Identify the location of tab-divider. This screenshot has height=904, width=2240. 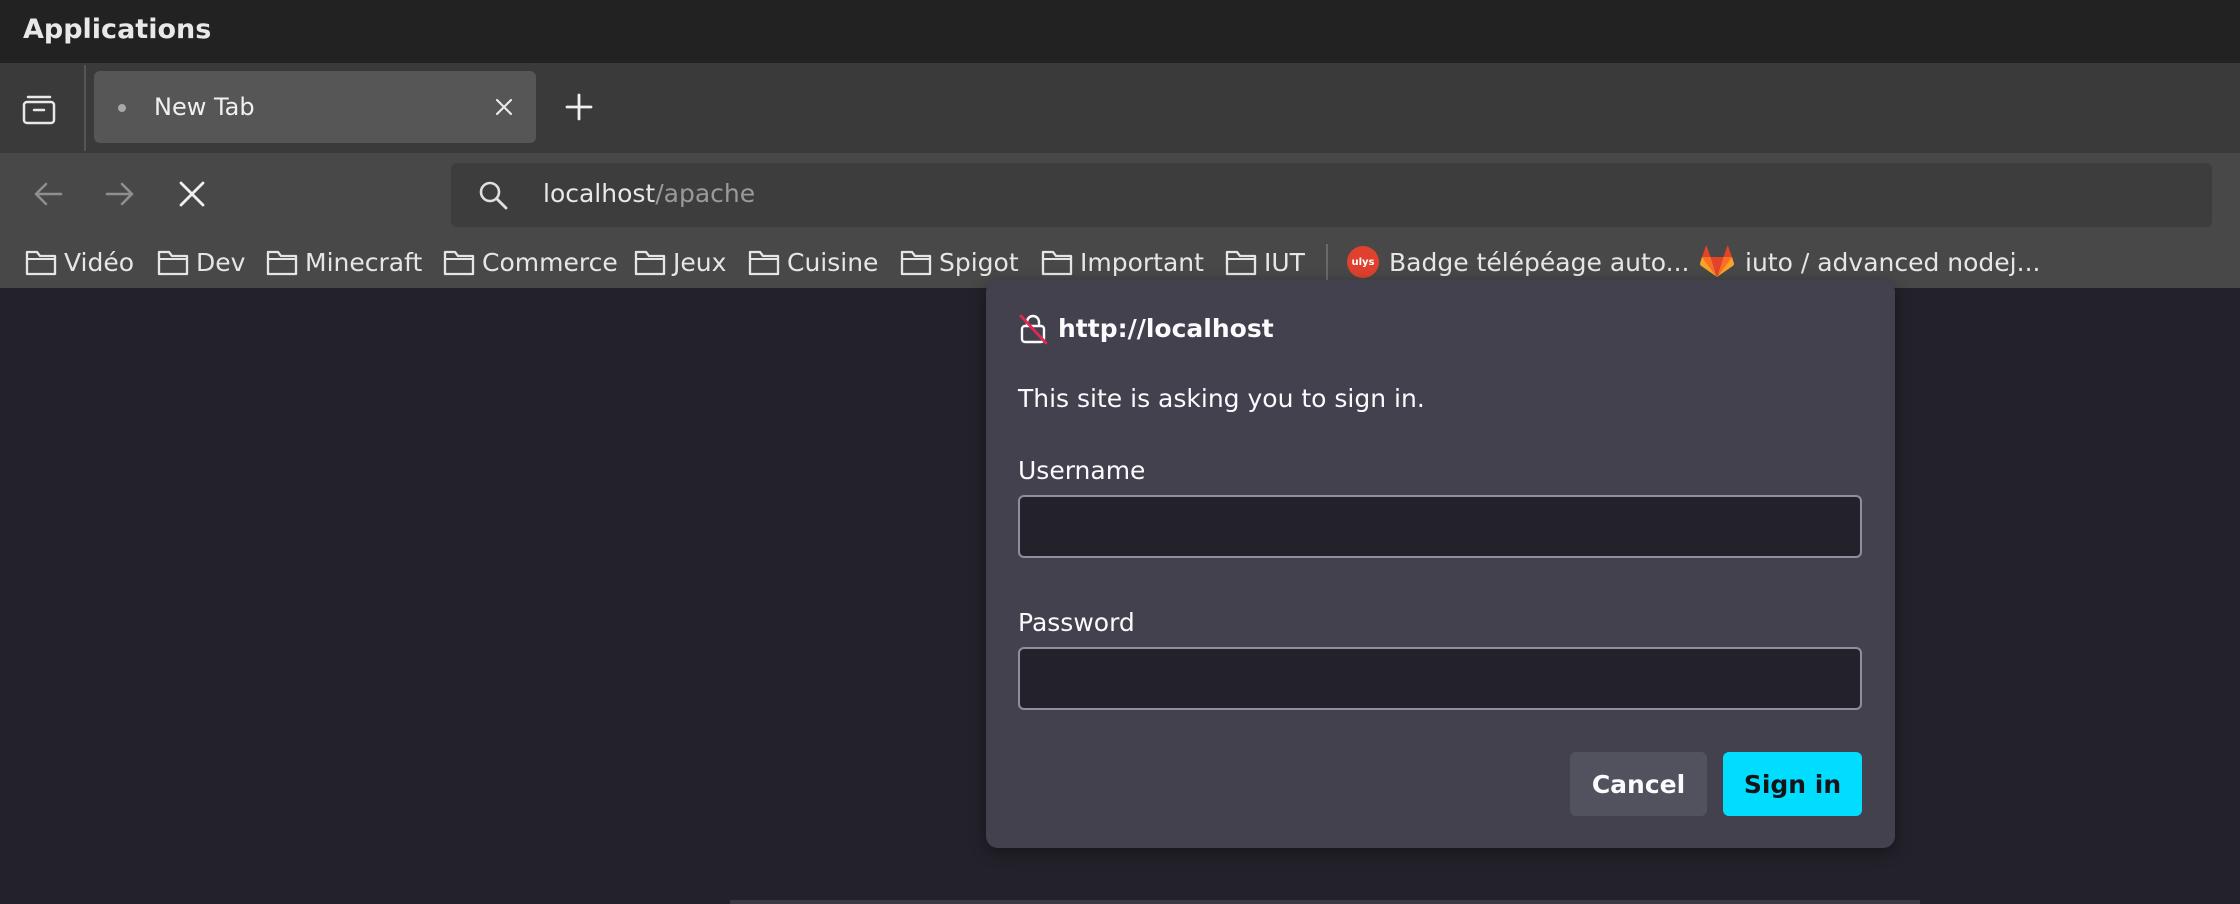
(85, 108).